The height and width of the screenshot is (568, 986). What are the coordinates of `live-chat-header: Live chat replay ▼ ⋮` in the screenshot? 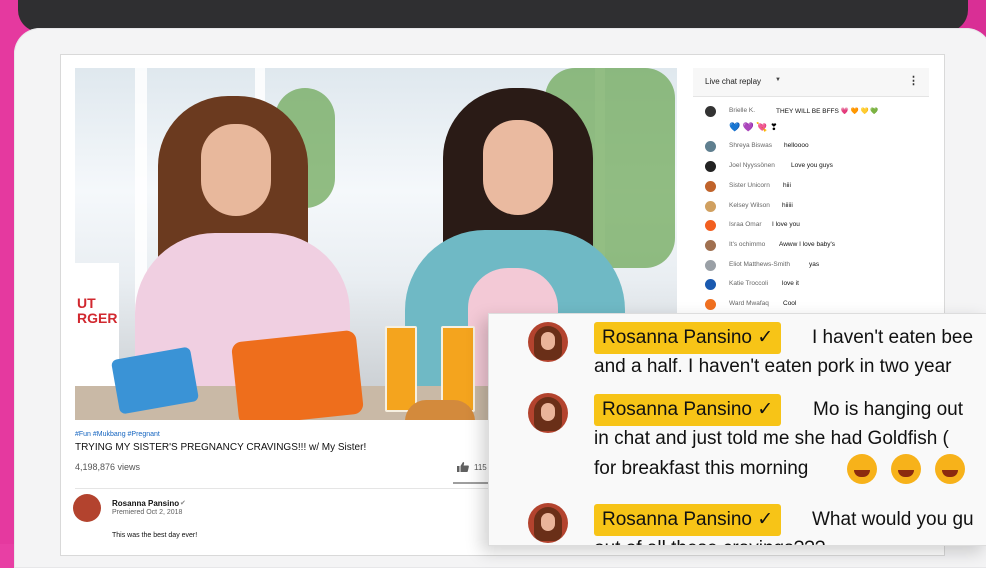 It's located at (811, 82).